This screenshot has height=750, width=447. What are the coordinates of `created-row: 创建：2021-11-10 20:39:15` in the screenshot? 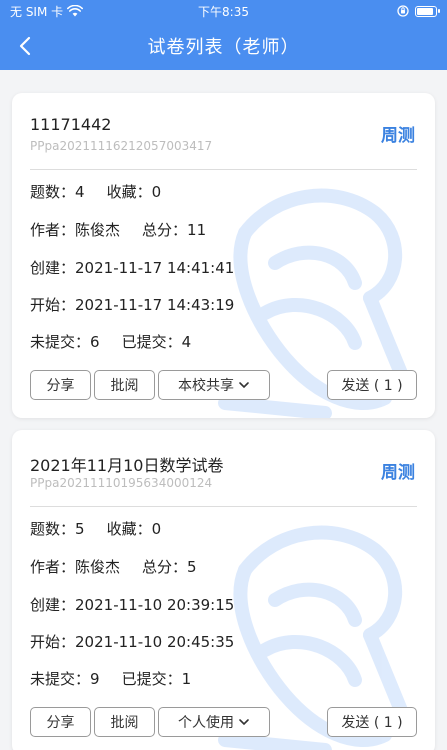 It's located at (132, 604).